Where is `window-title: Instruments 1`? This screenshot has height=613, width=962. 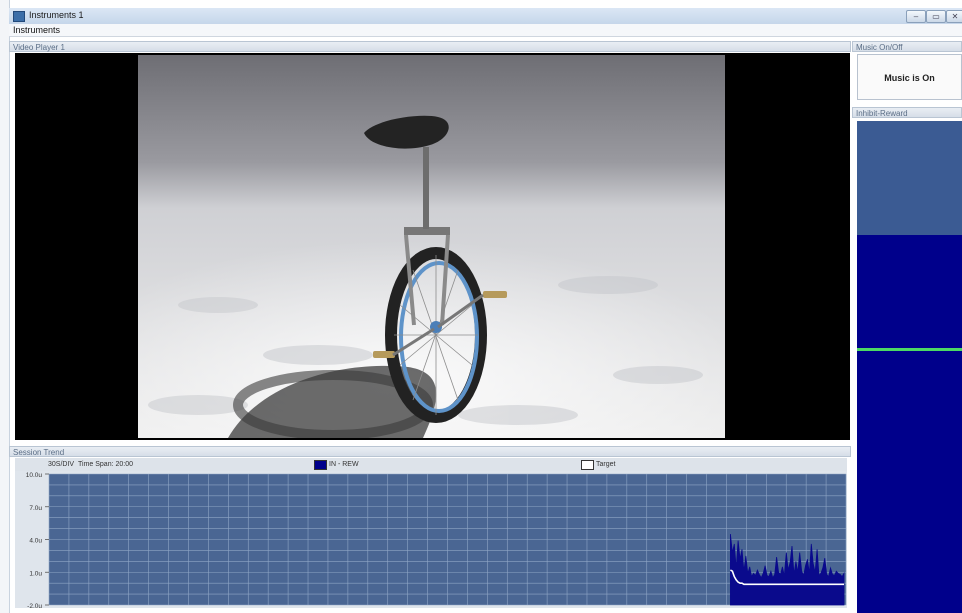 window-title: Instruments 1 is located at coordinates (56, 15).